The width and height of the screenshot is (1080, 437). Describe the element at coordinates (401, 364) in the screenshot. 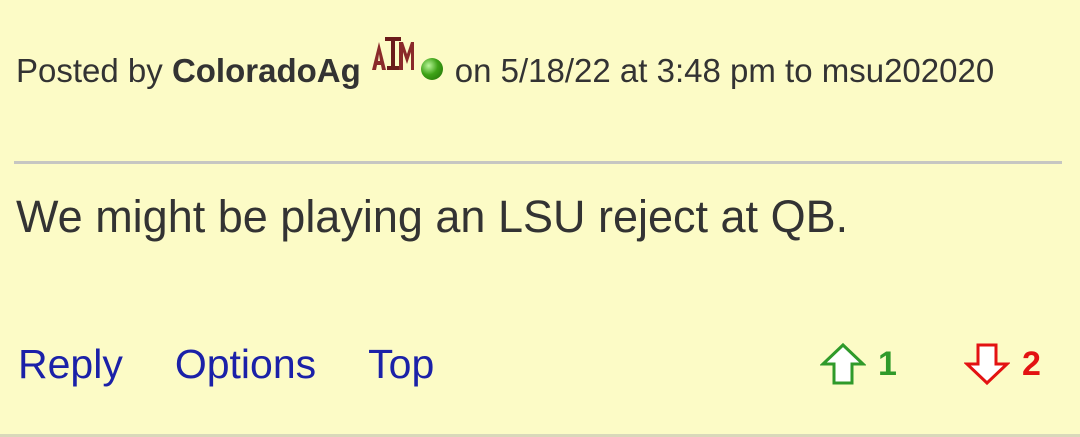

I see `top-button: Top` at that location.